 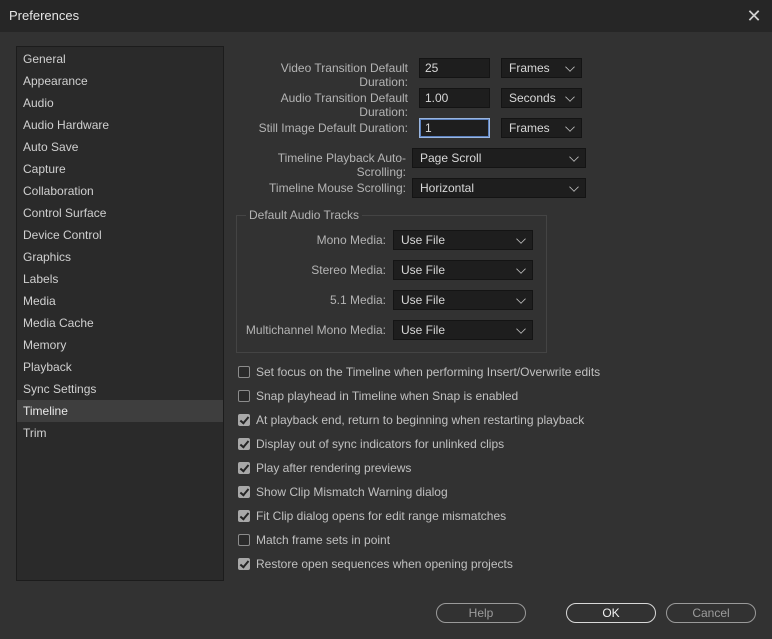 What do you see at coordinates (463, 240) in the screenshot?
I see `mono-media-dropdown: Use File` at bounding box center [463, 240].